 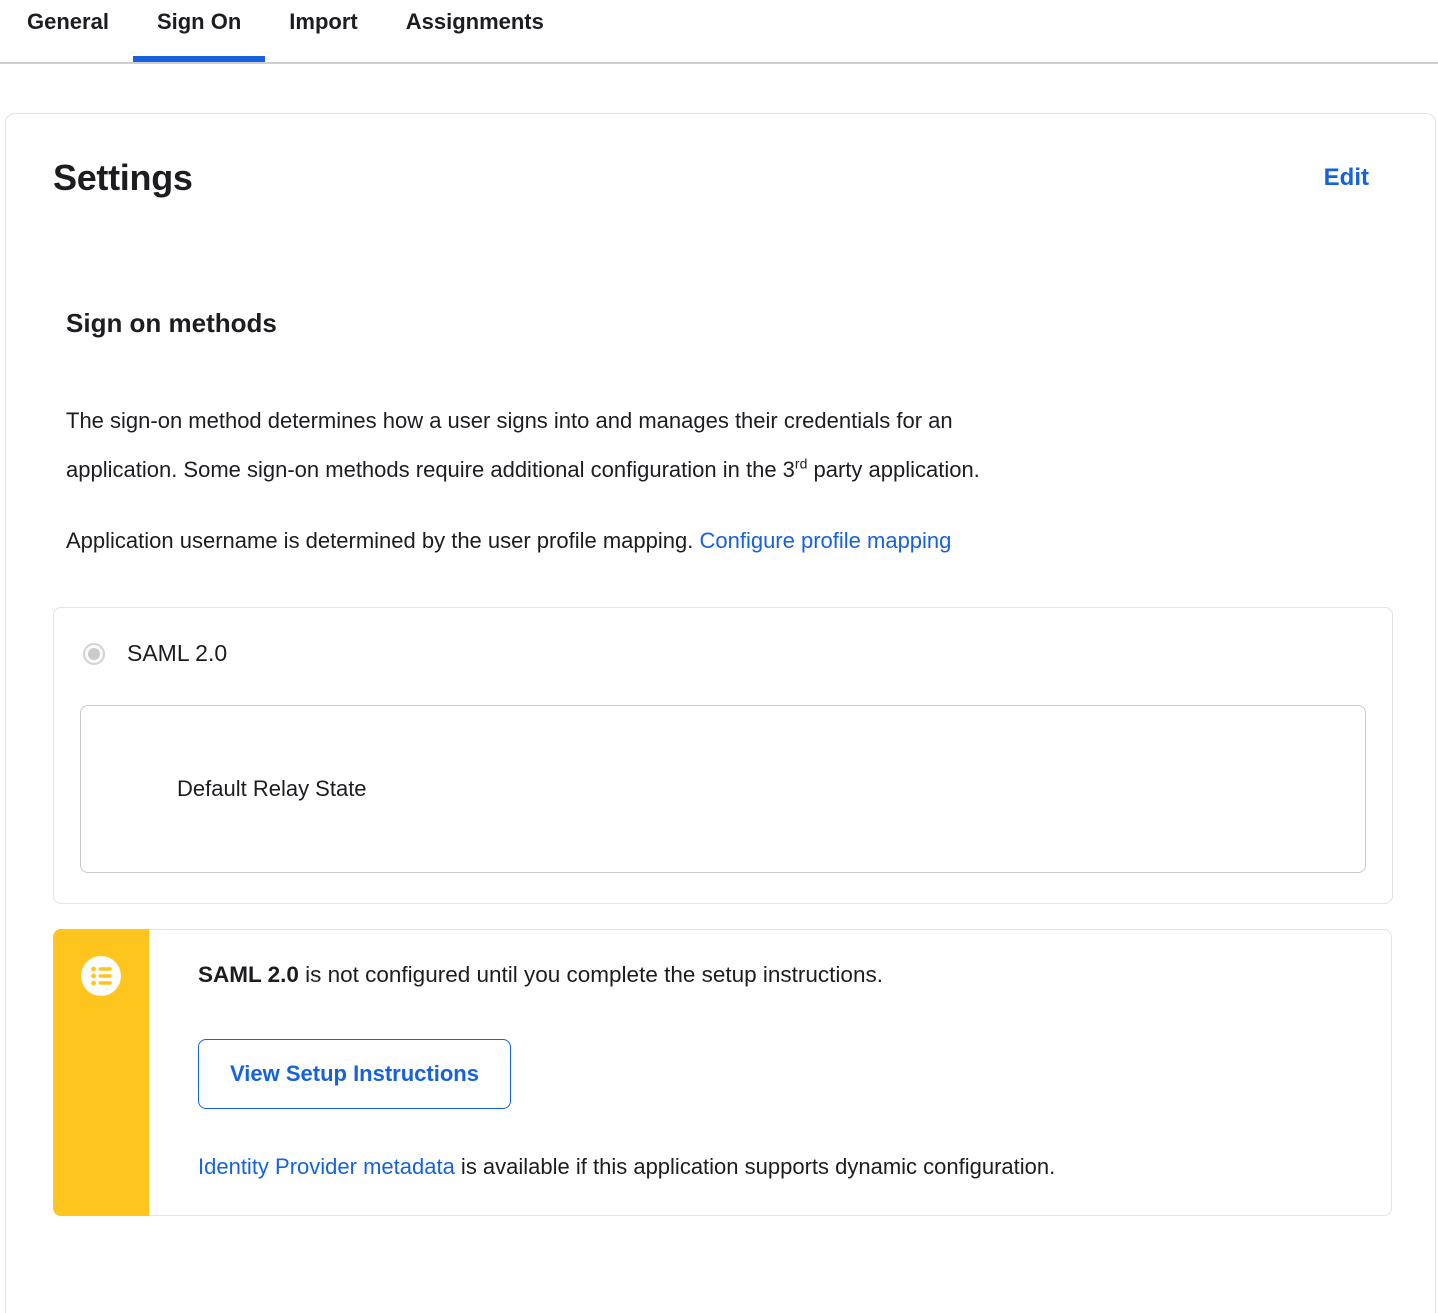 I want to click on settings-card-header: Settings Edit, so click(x=744, y=178).